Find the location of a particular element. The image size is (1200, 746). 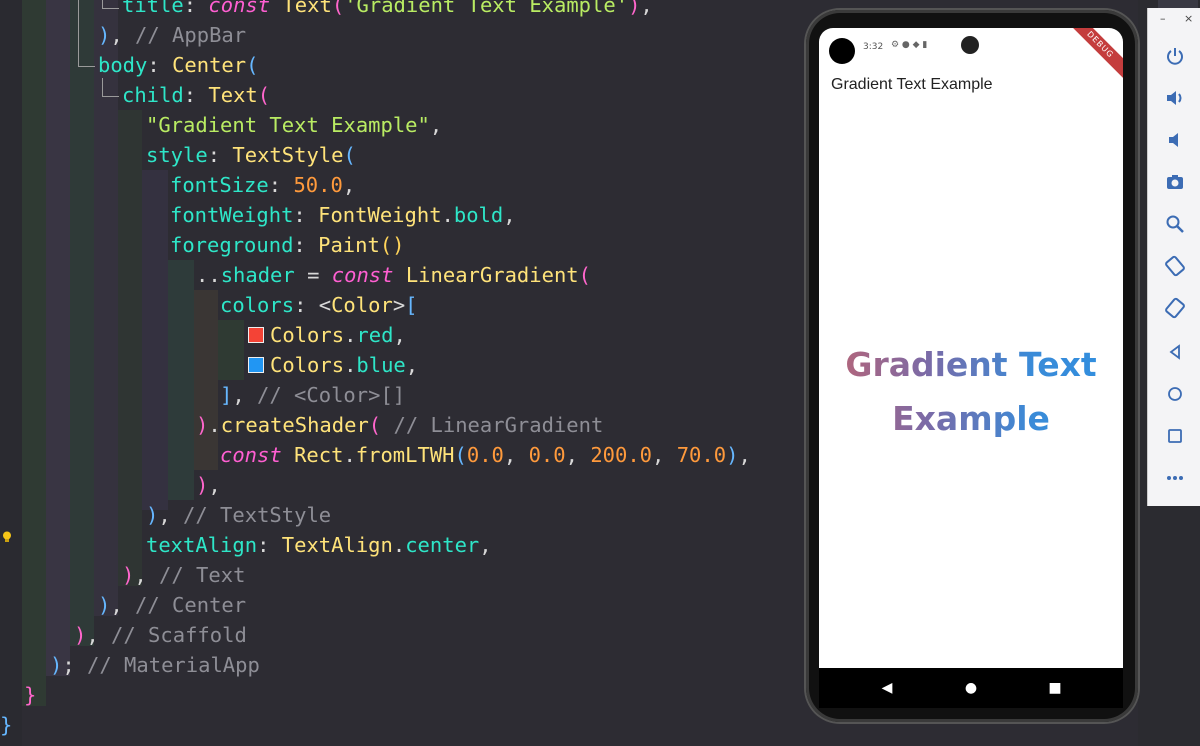

code-line: Colors.red, is located at coordinates (327, 335).